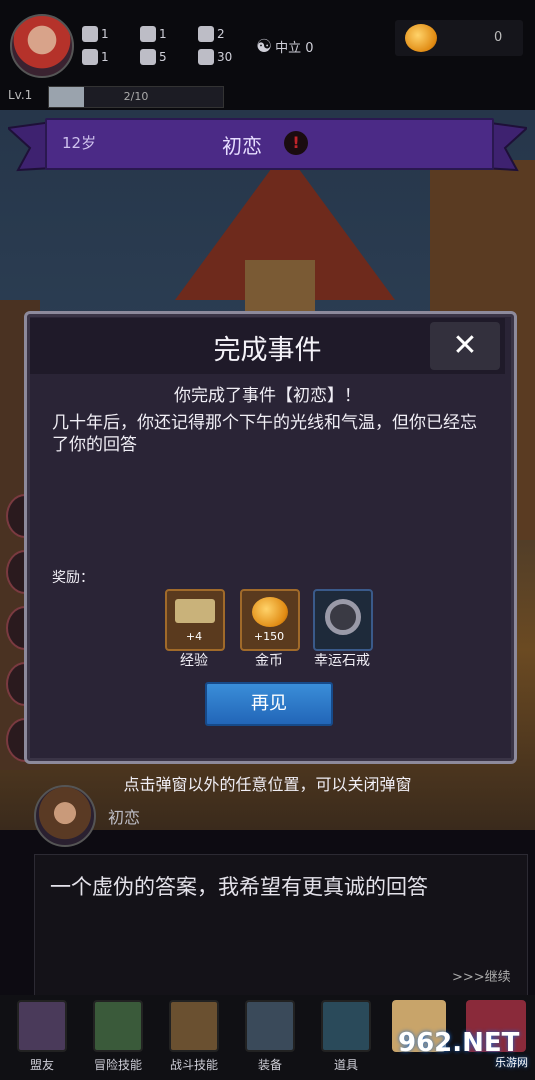 The height and width of the screenshot is (1080, 535). Describe the element at coordinates (65, 816) in the screenshot. I see `npc-avatar` at that location.